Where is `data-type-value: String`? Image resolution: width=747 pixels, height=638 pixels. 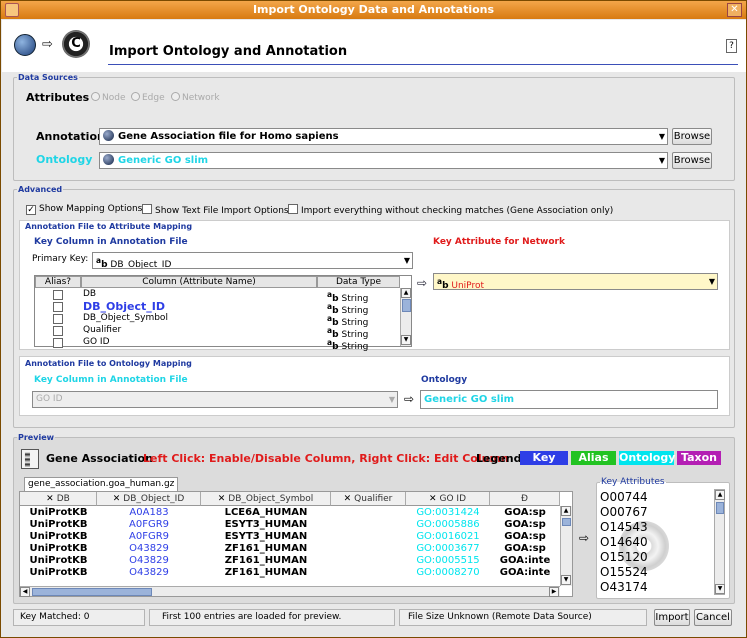 data-type-value: String is located at coordinates (355, 347).